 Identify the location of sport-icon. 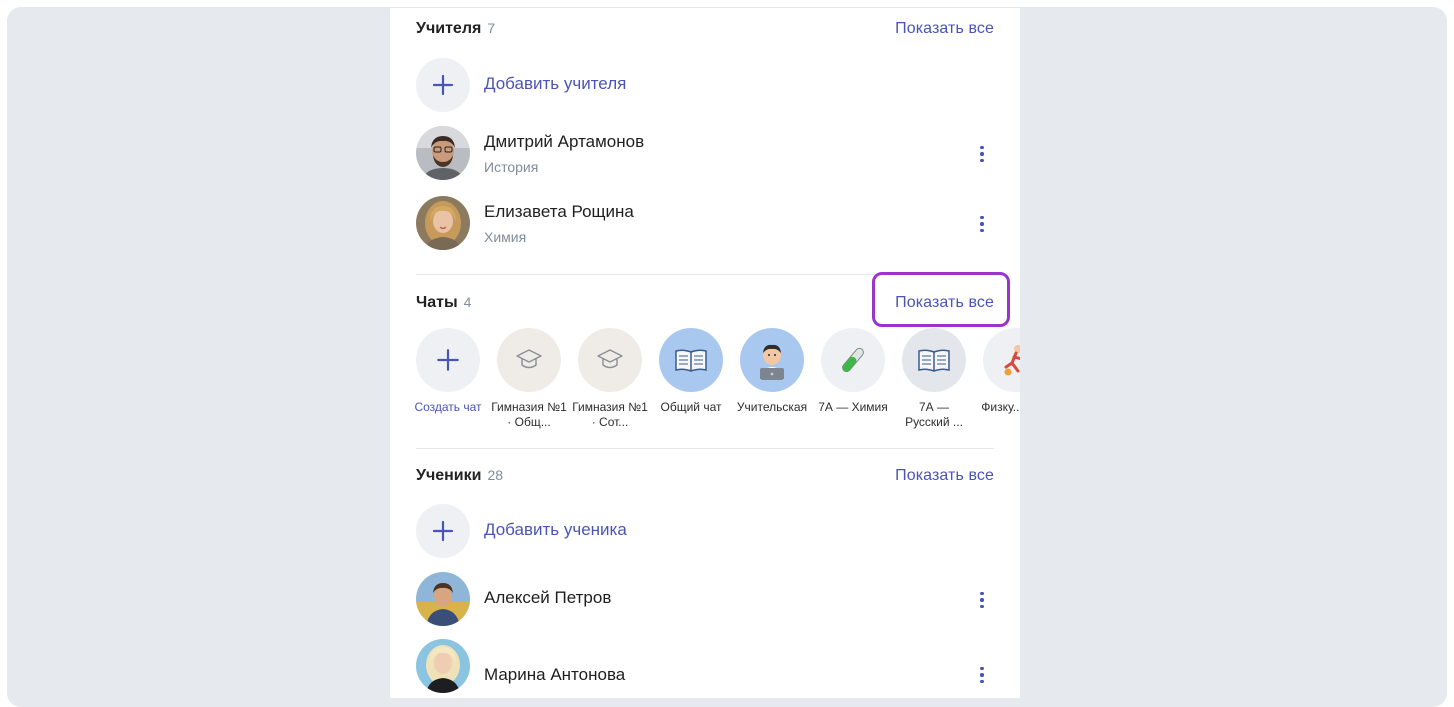
(1001, 360).